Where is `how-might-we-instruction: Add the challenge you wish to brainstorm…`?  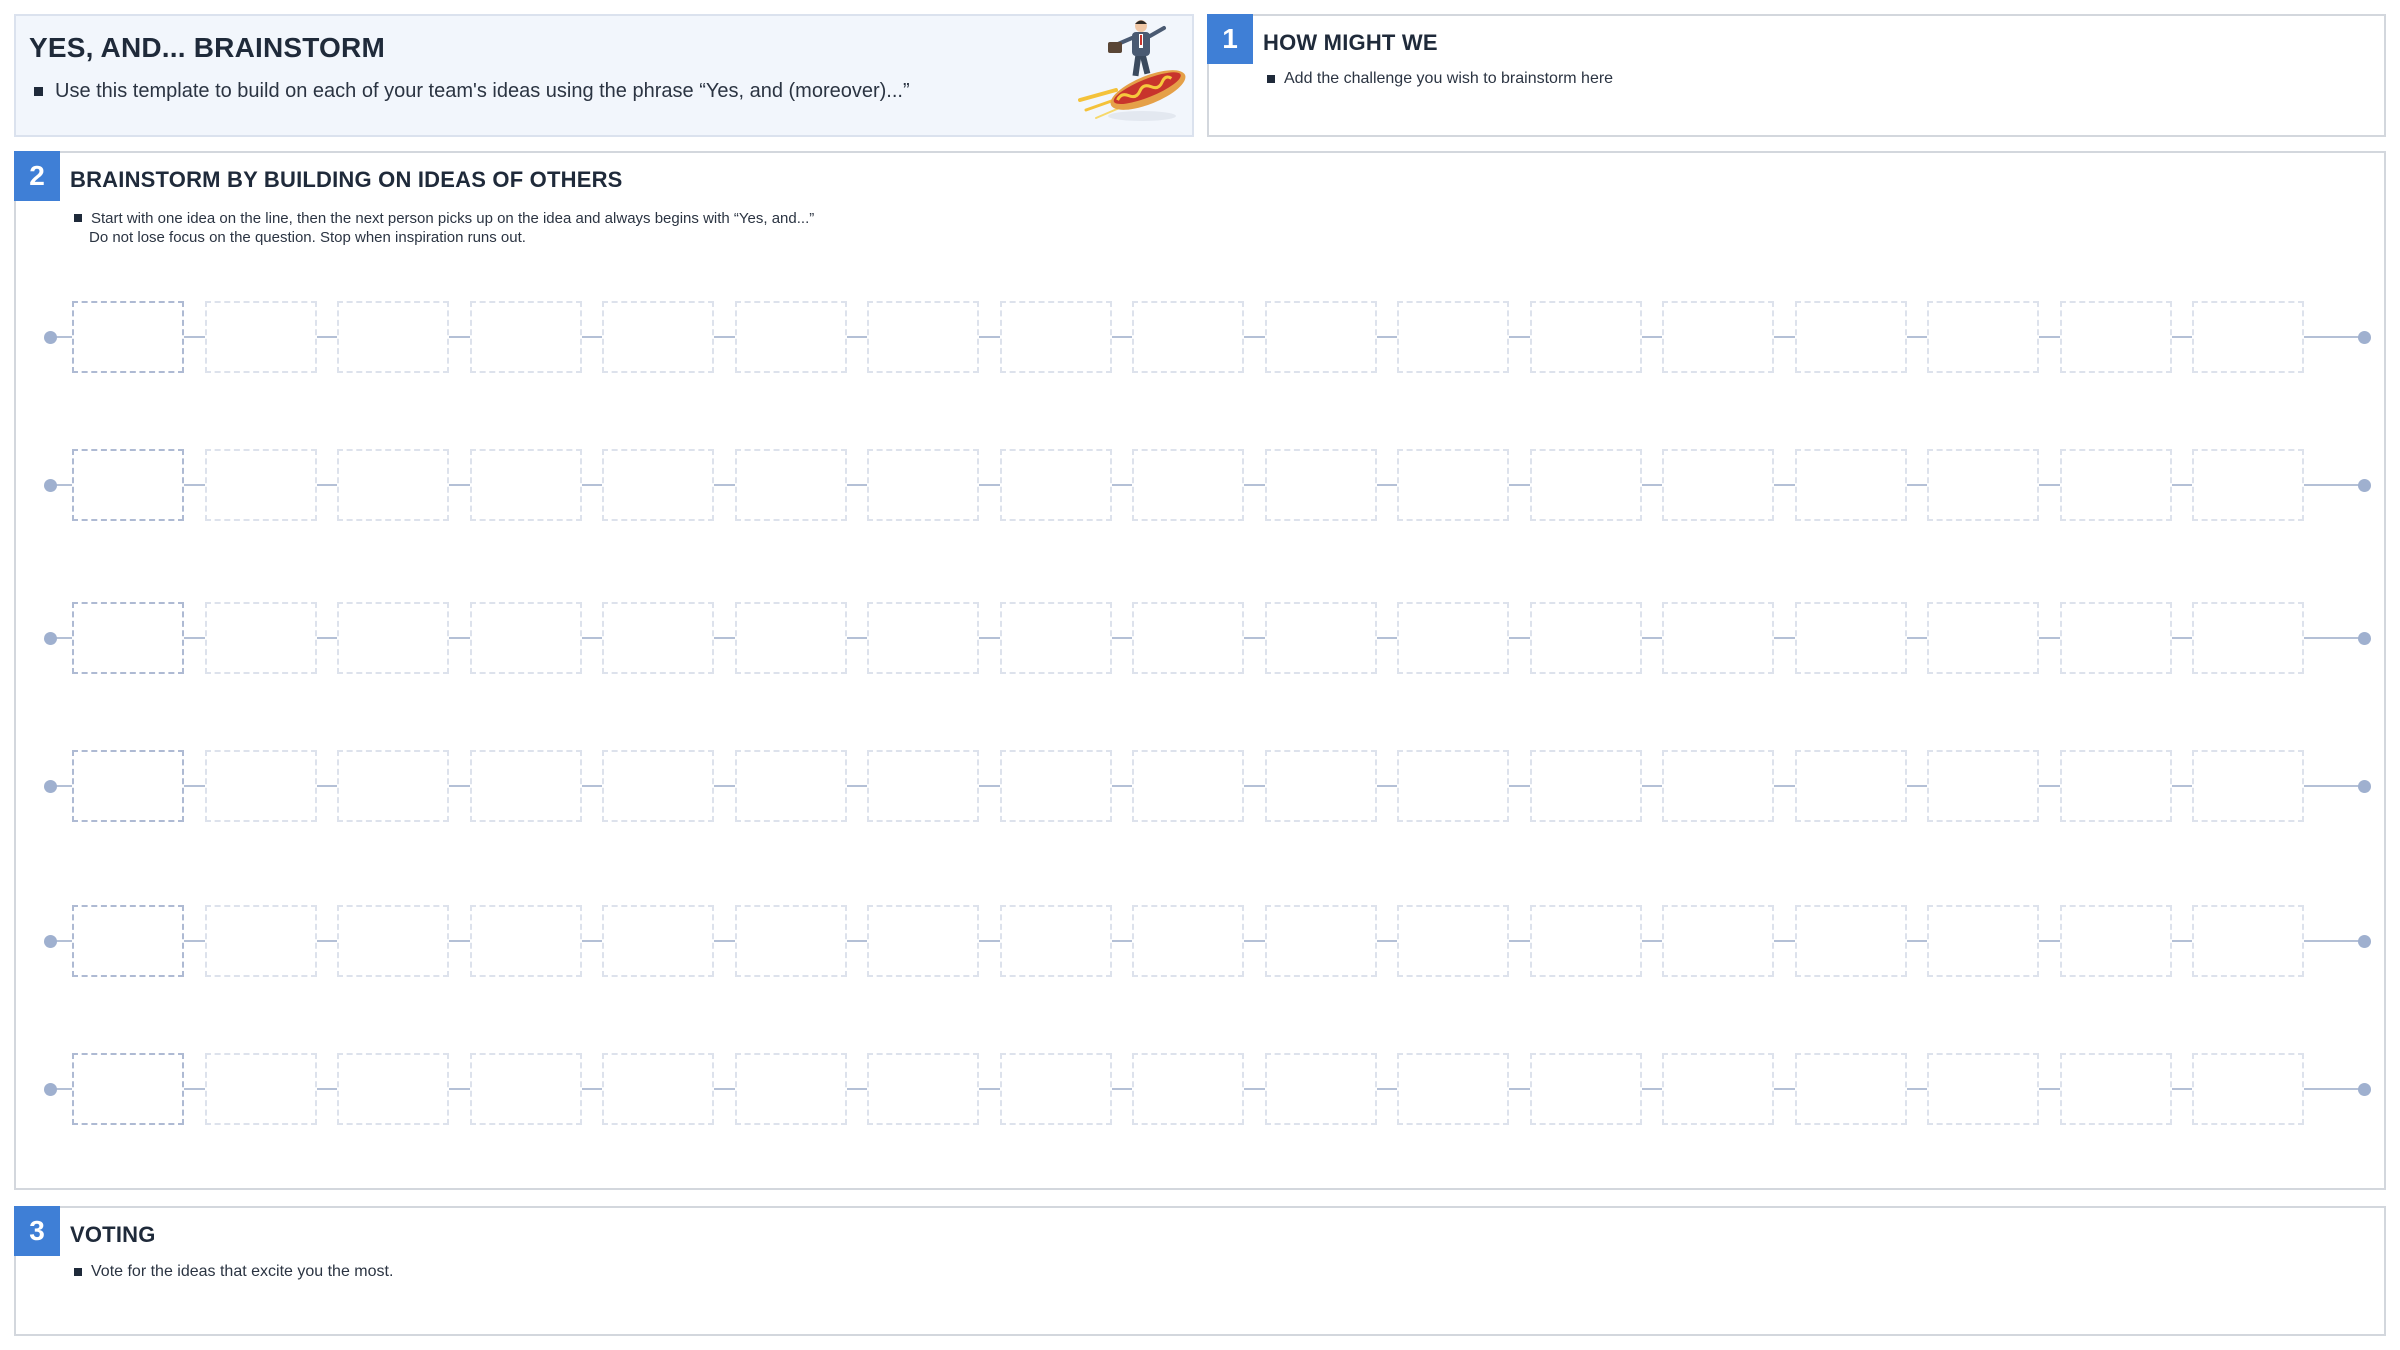
how-might-we-instruction: Add the challenge you wish to brainstorm… is located at coordinates (1440, 79).